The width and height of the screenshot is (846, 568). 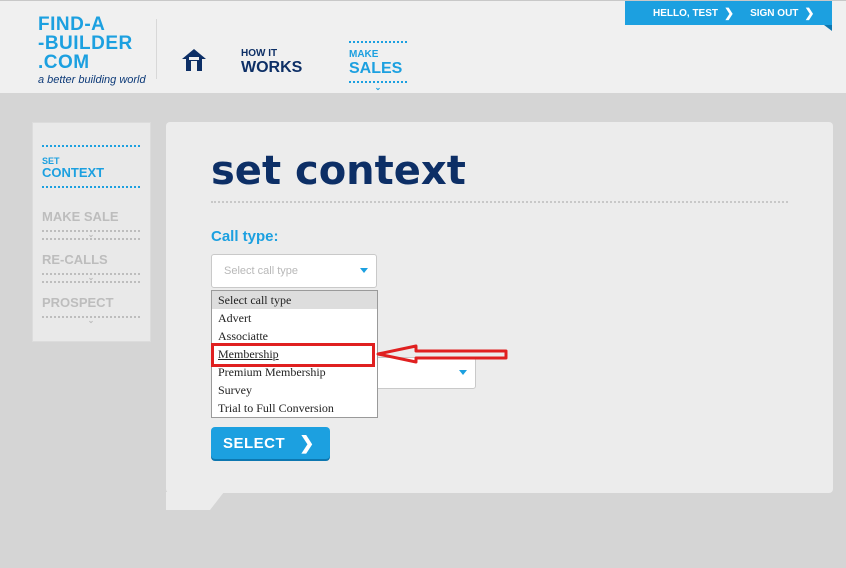 I want to click on select-button: SELECT ❯, so click(x=270, y=443).